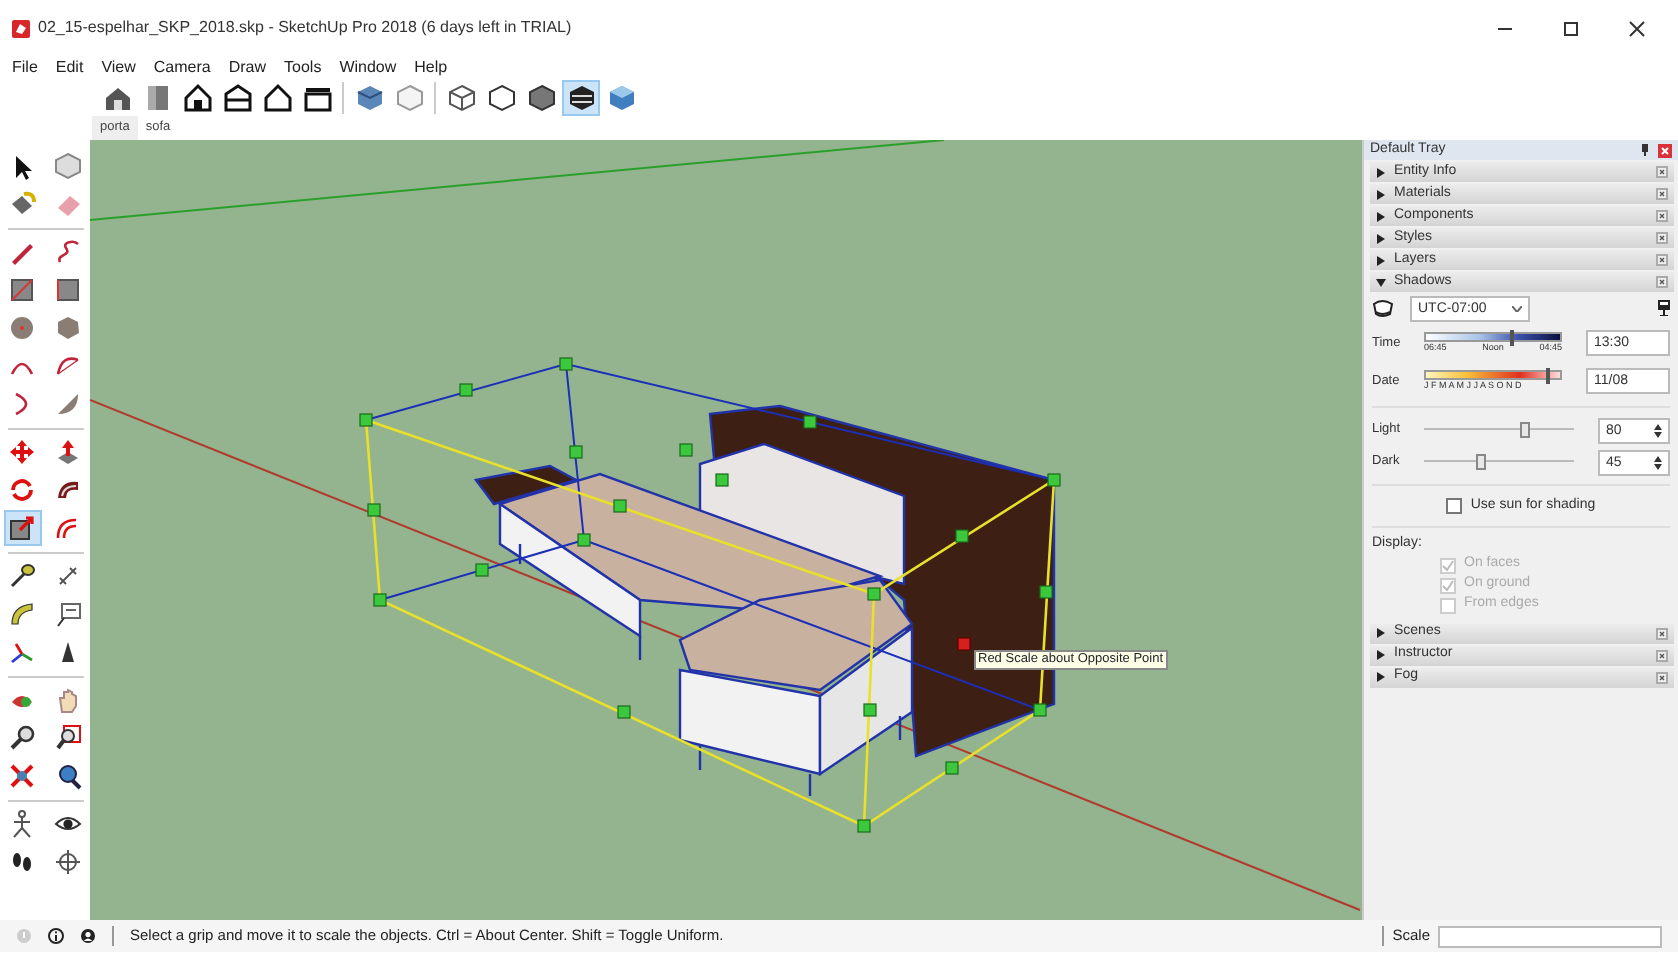 The width and height of the screenshot is (1678, 968). I want to click on scale-tool-button, so click(22, 528).